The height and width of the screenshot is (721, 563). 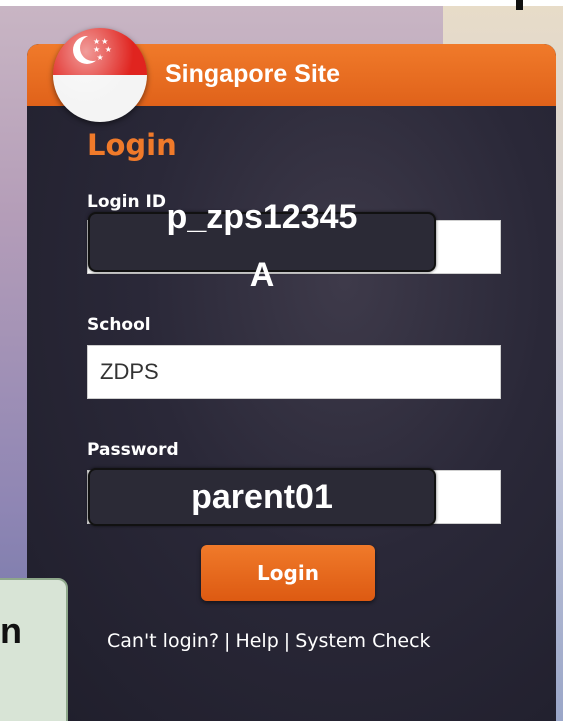 I want to click on password-label: Password, so click(x=133, y=450).